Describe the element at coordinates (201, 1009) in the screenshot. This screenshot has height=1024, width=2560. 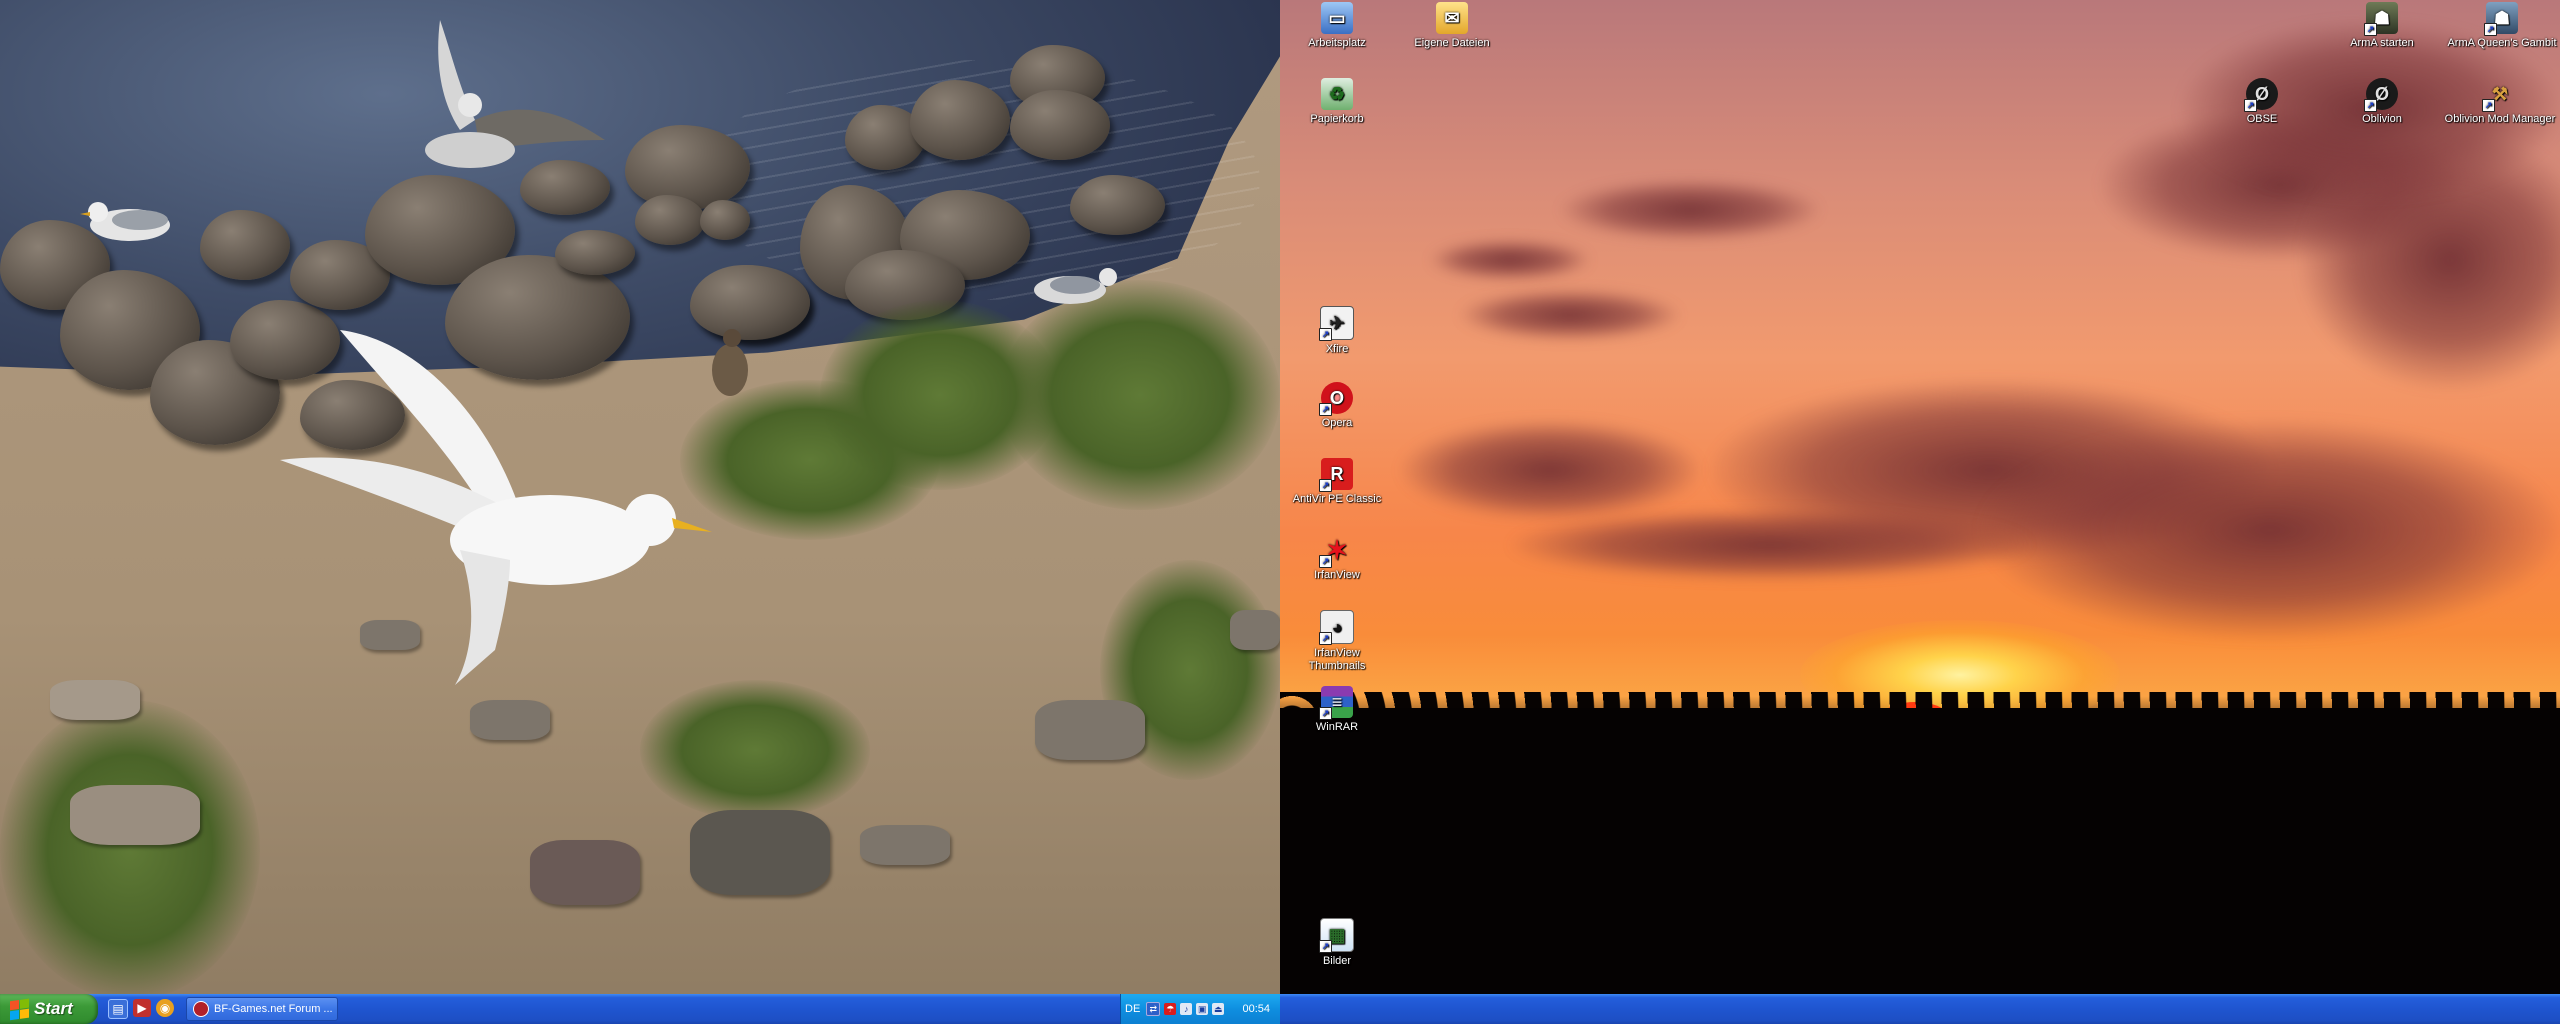
I see `opera-icon` at that location.